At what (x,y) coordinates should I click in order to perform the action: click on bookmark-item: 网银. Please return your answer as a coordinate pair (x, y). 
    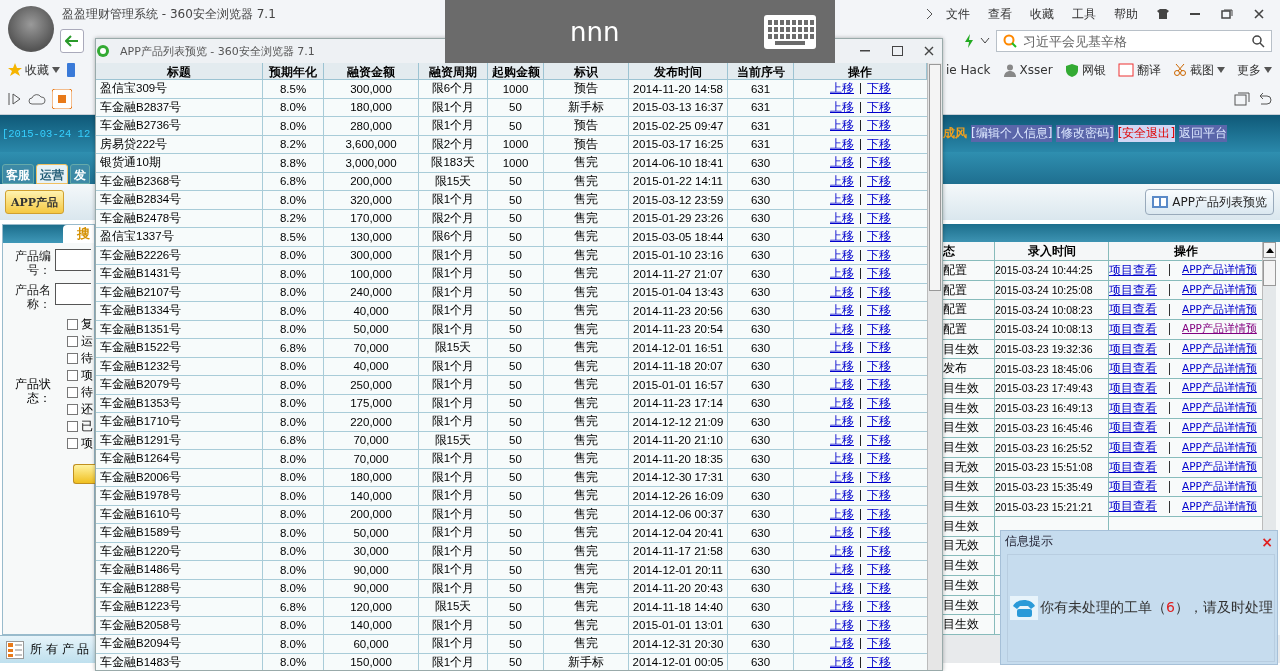
    Looking at the image, I should click on (1085, 70).